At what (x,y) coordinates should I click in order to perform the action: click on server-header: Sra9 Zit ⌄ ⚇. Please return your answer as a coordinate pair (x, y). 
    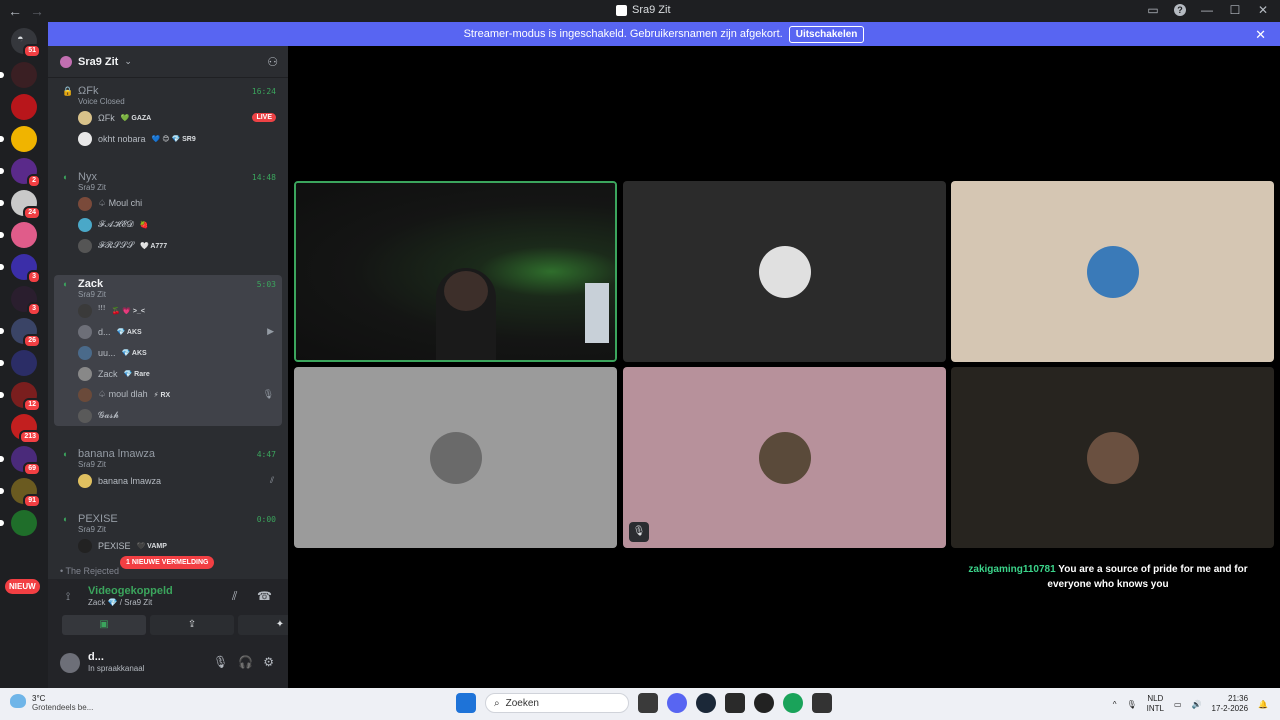
    Looking at the image, I should click on (168, 62).